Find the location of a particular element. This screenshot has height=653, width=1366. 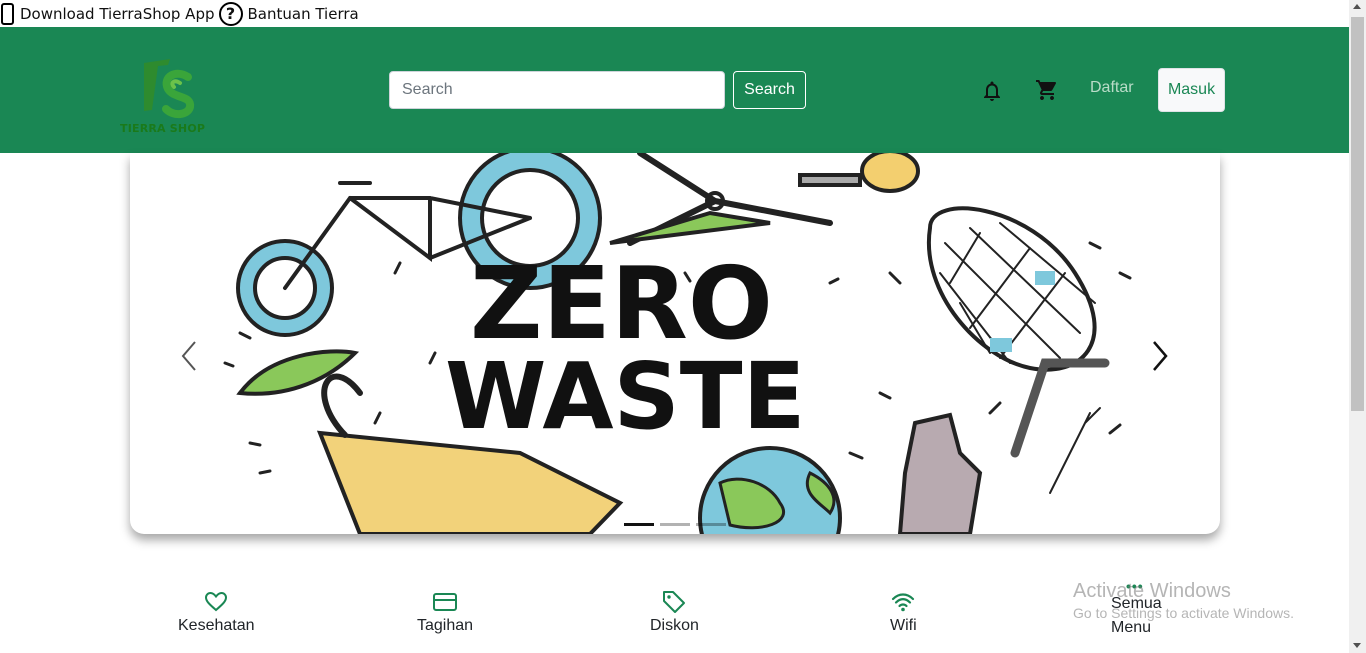

login-button: Masuk is located at coordinates (1191, 90).